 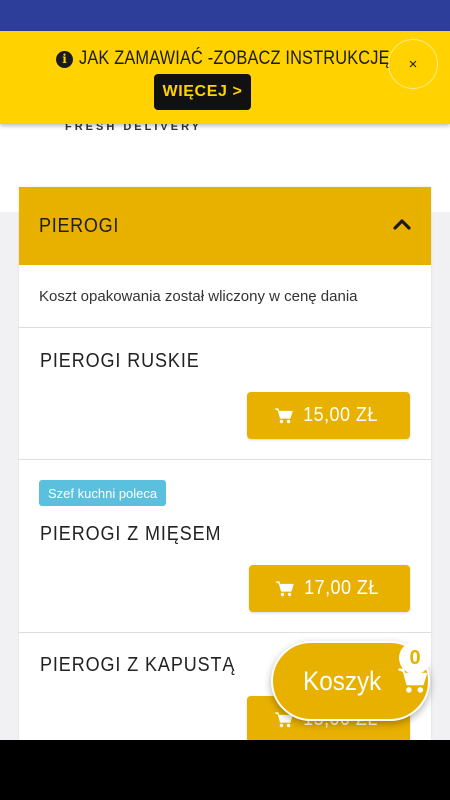 I want to click on system-navigation-bar, so click(x=225, y=770).